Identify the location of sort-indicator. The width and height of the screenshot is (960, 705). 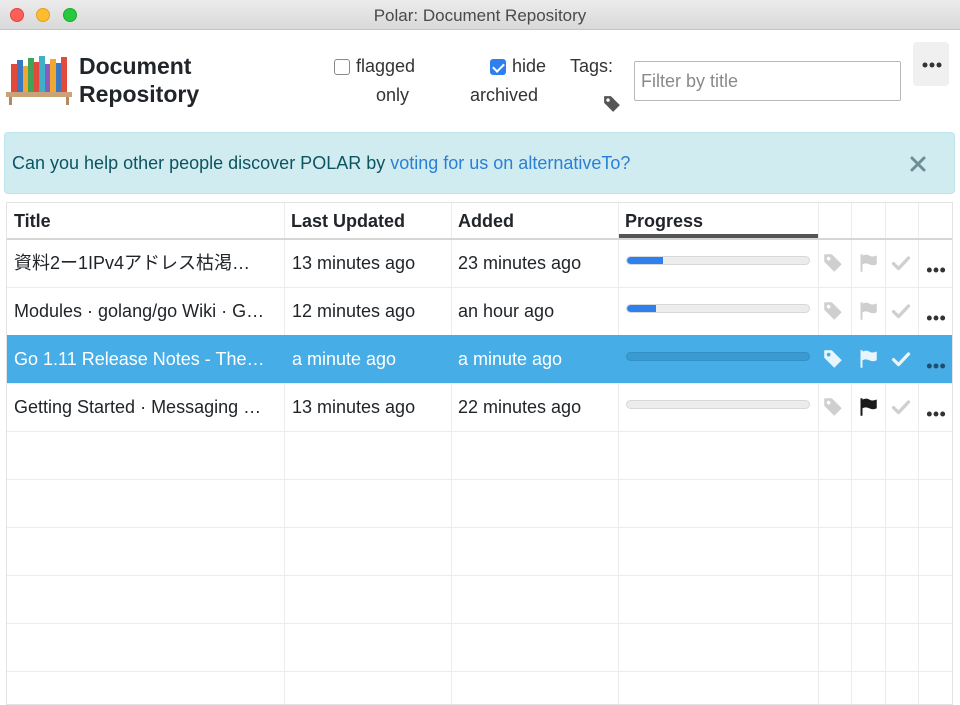
(718, 236).